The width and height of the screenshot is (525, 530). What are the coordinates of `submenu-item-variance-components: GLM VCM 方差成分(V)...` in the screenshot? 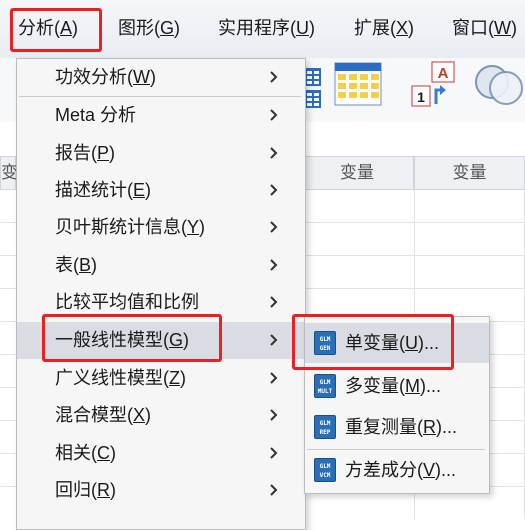 It's located at (397, 470).